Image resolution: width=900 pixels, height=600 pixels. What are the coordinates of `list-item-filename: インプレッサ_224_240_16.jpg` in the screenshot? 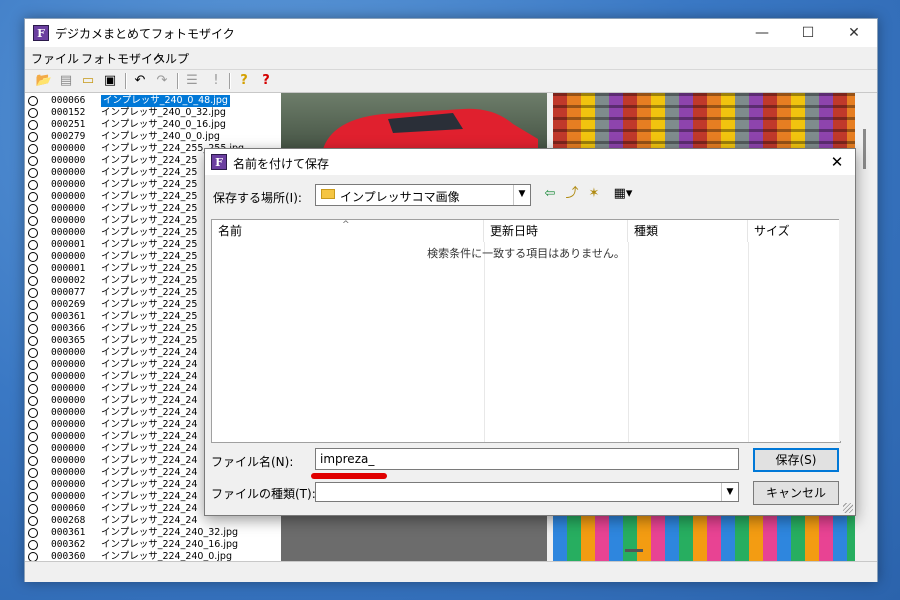 It's located at (170, 544).